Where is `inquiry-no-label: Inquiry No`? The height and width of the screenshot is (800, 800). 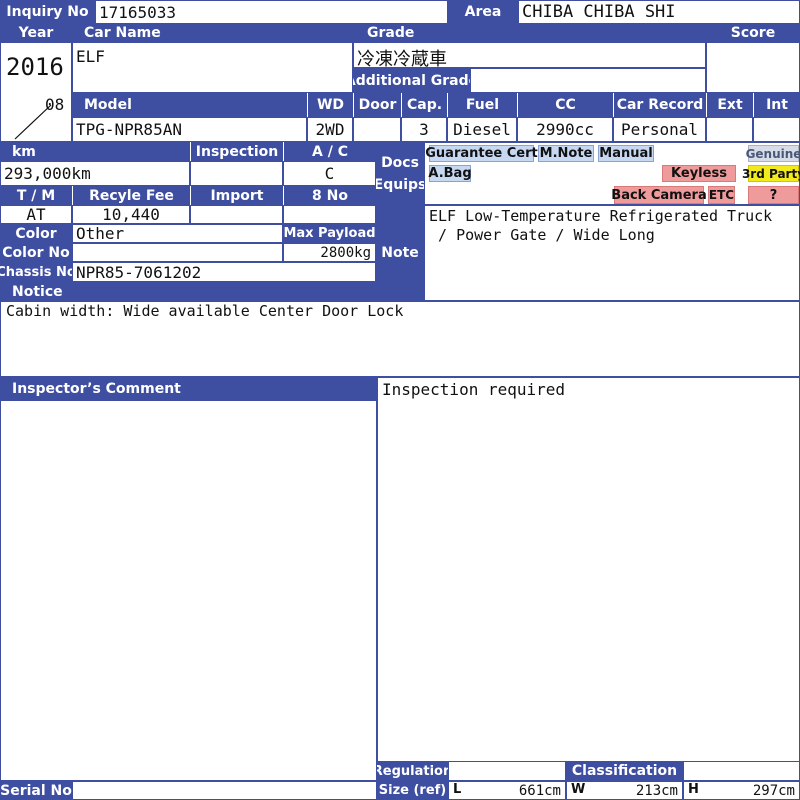 inquiry-no-label: Inquiry No is located at coordinates (47, 12).